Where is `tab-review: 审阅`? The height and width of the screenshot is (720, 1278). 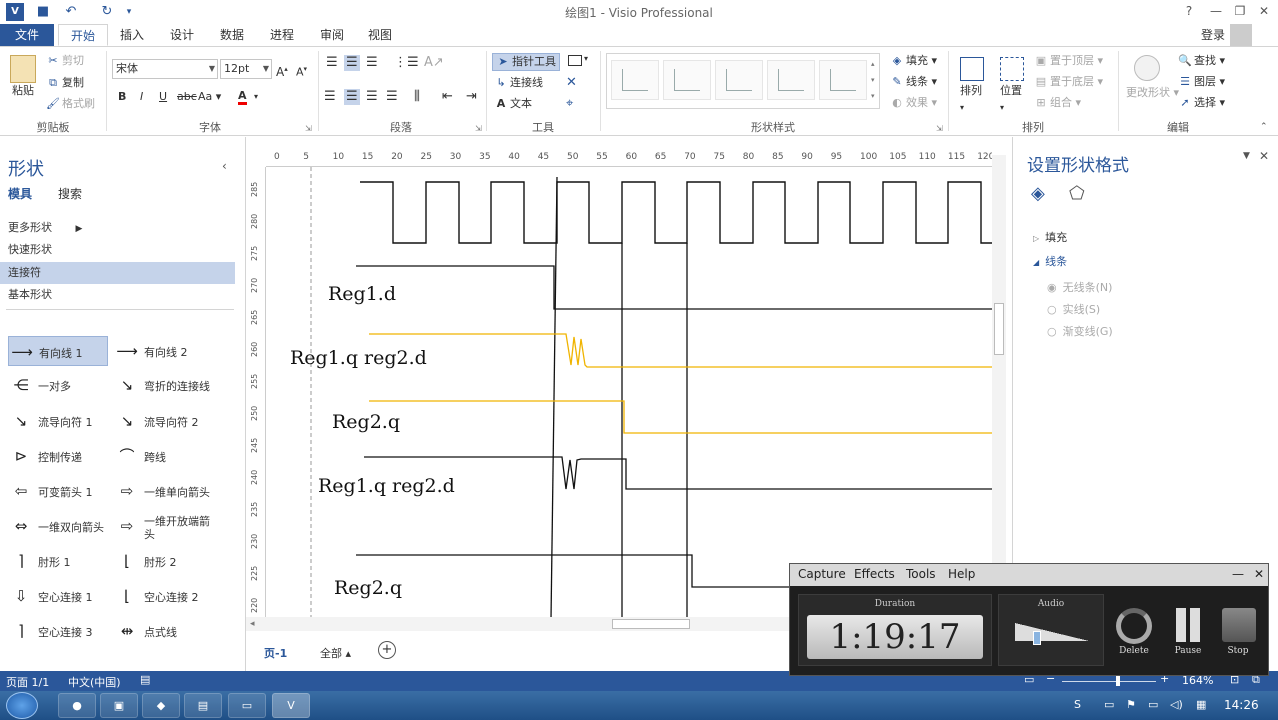 tab-review: 审阅 is located at coordinates (332, 35).